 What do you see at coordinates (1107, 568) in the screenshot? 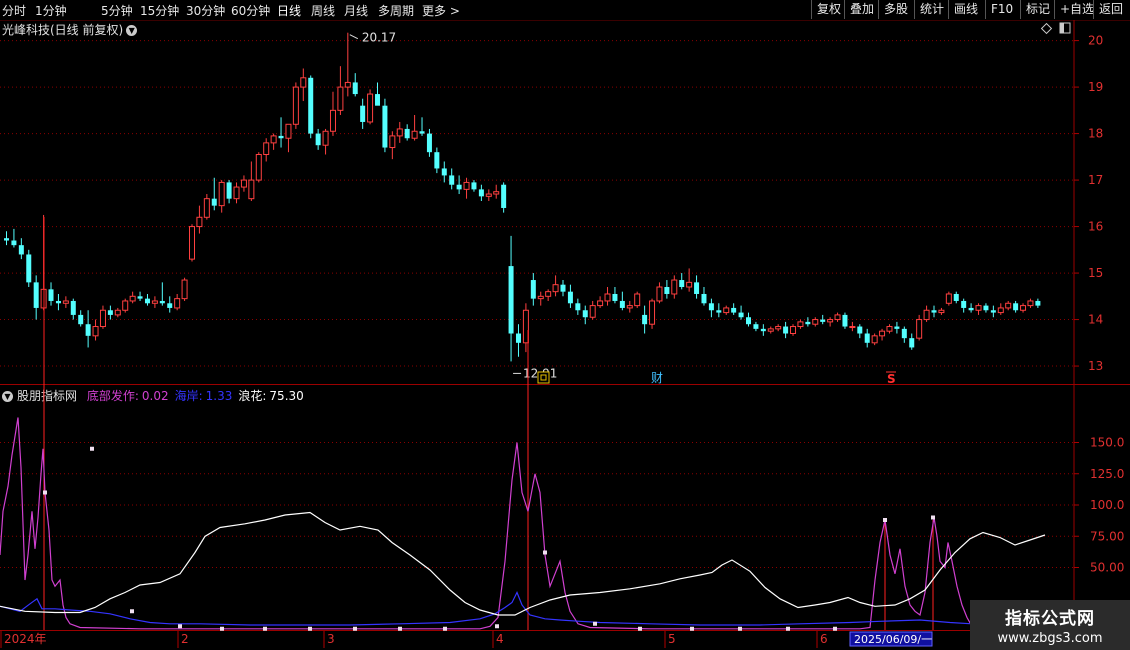
I see `indicator-tick-label: 50.00` at bounding box center [1107, 568].